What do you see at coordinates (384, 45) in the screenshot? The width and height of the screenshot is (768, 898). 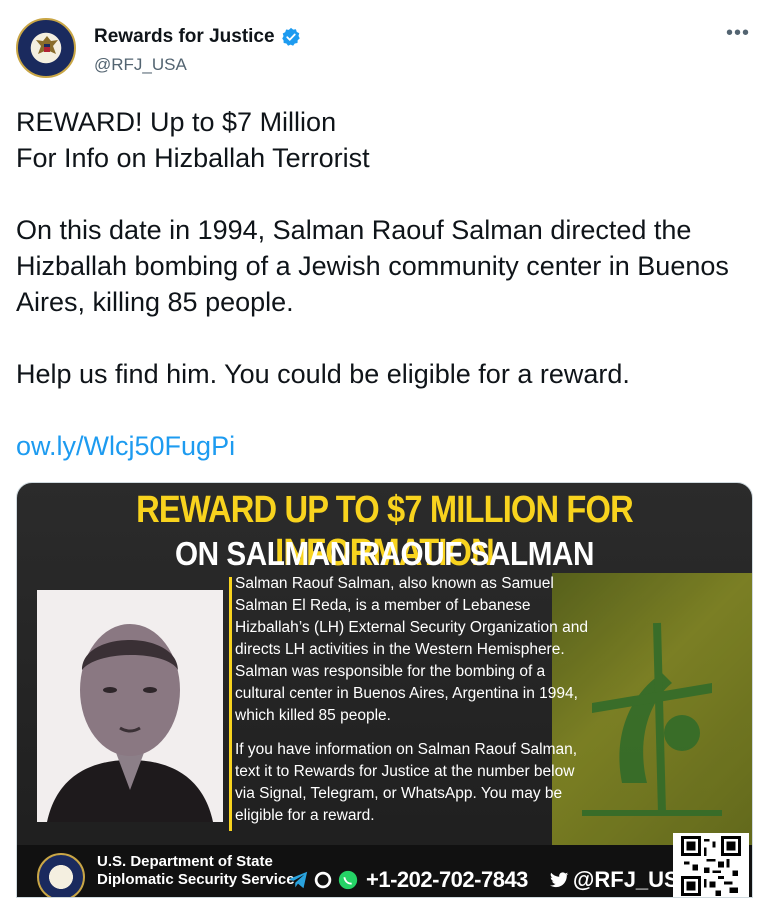 I see `tweet-header: Rewards for Justice @RFJ_USA •••` at bounding box center [384, 45].